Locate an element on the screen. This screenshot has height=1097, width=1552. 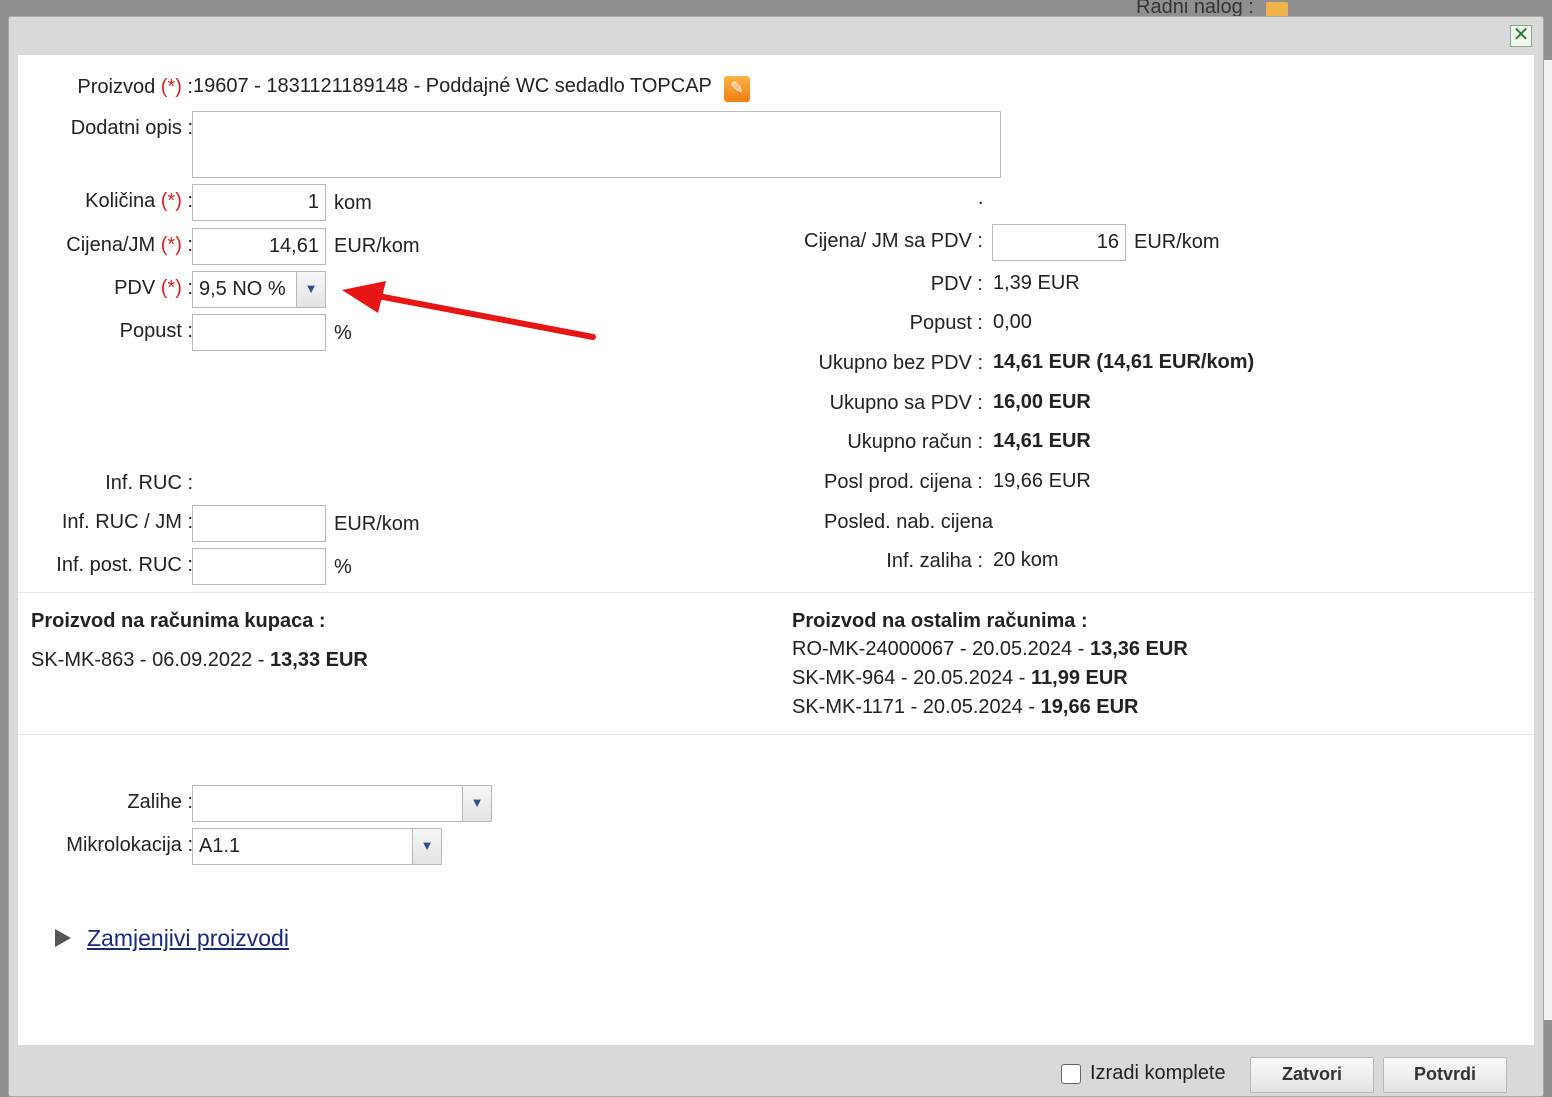
quantity-input is located at coordinates (259, 202).